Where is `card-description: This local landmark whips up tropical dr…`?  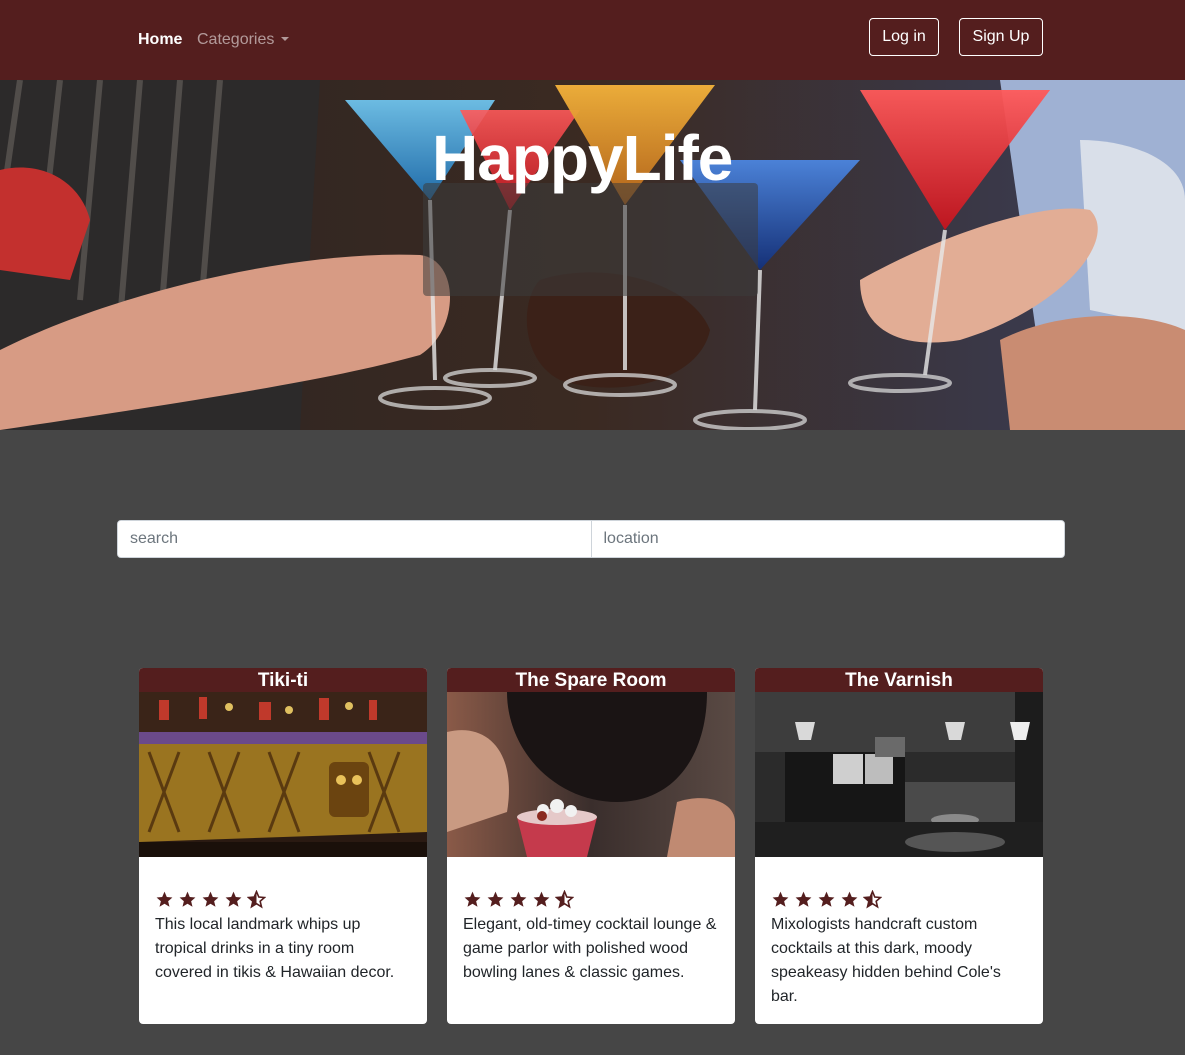
card-description: This local landmark whips up tropical dr… is located at coordinates (275, 948).